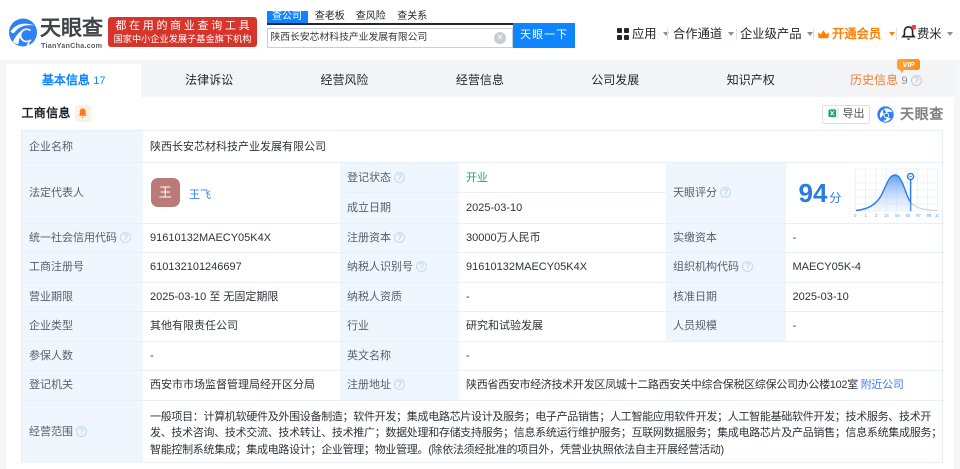 Image resolution: width=960 pixels, height=469 pixels. Describe the element at coordinates (937, 215) in the screenshot. I see `svg-text: 100` at that location.